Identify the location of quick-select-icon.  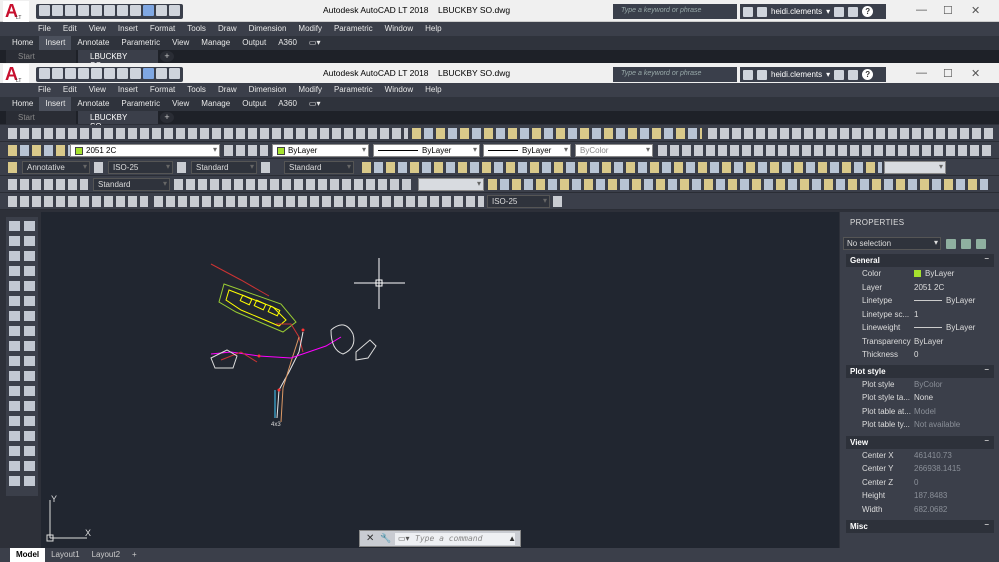
(981, 244).